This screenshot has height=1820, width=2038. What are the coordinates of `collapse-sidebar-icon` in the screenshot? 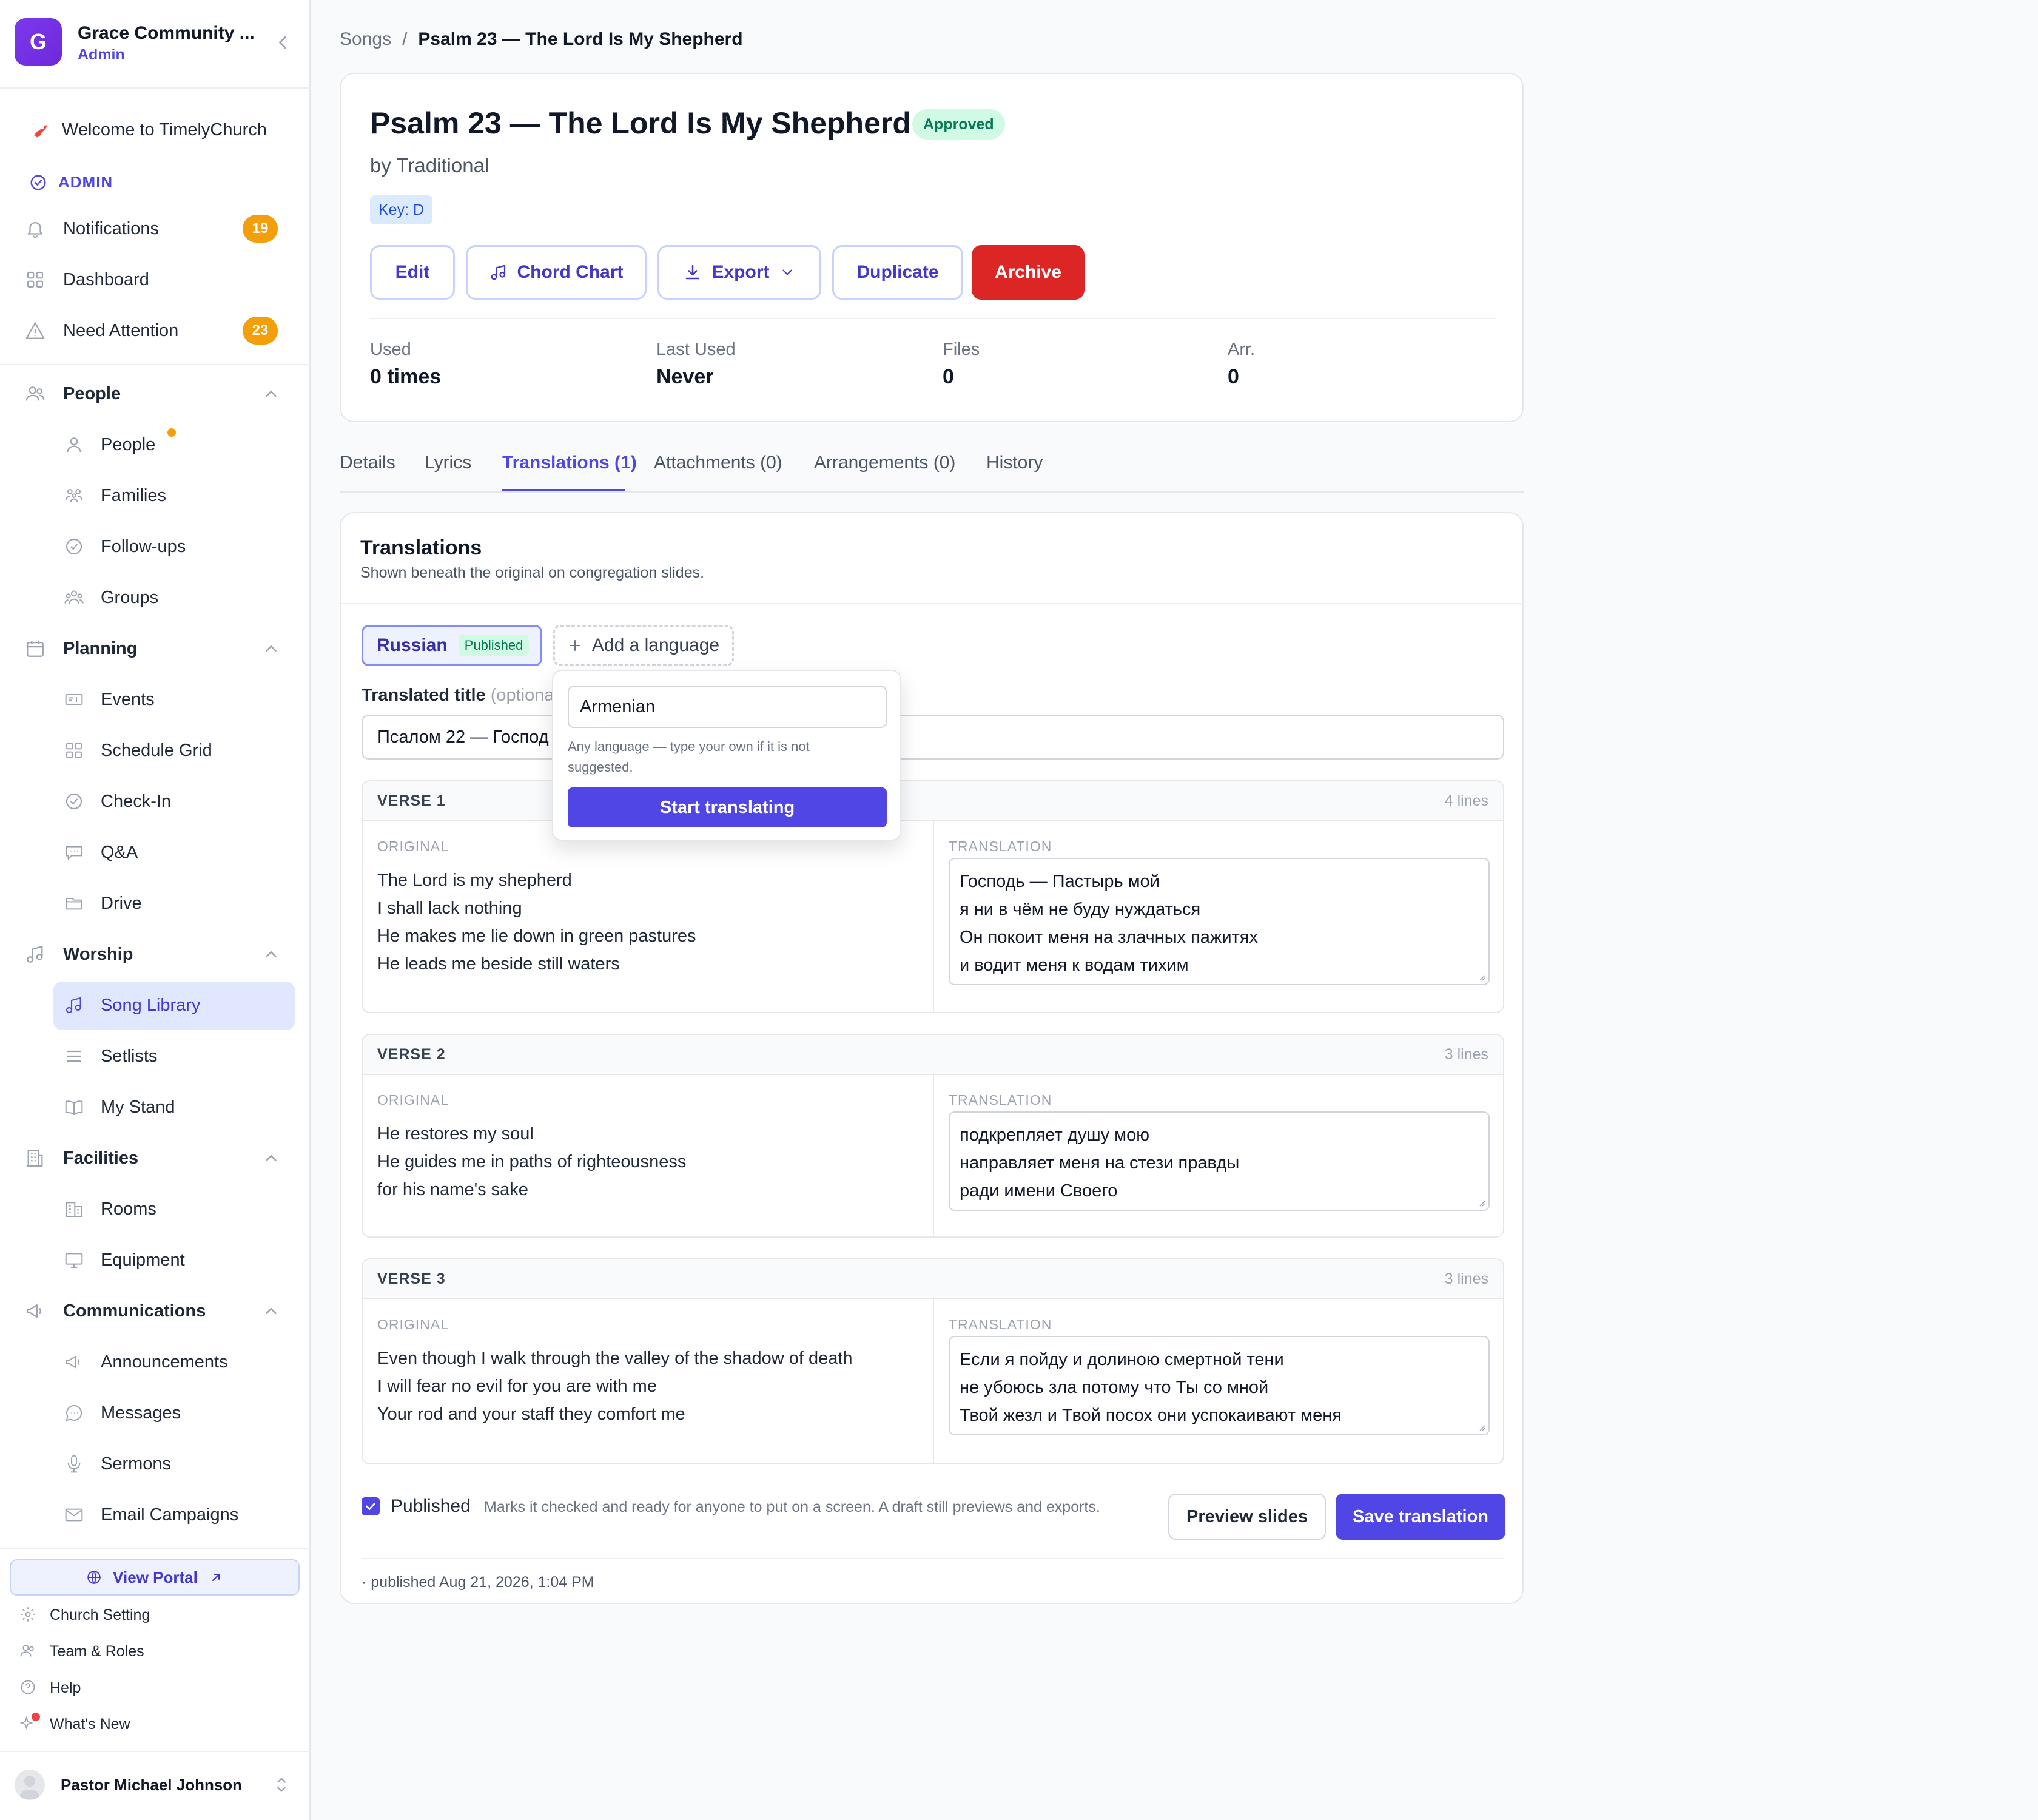 It's located at (283, 42).